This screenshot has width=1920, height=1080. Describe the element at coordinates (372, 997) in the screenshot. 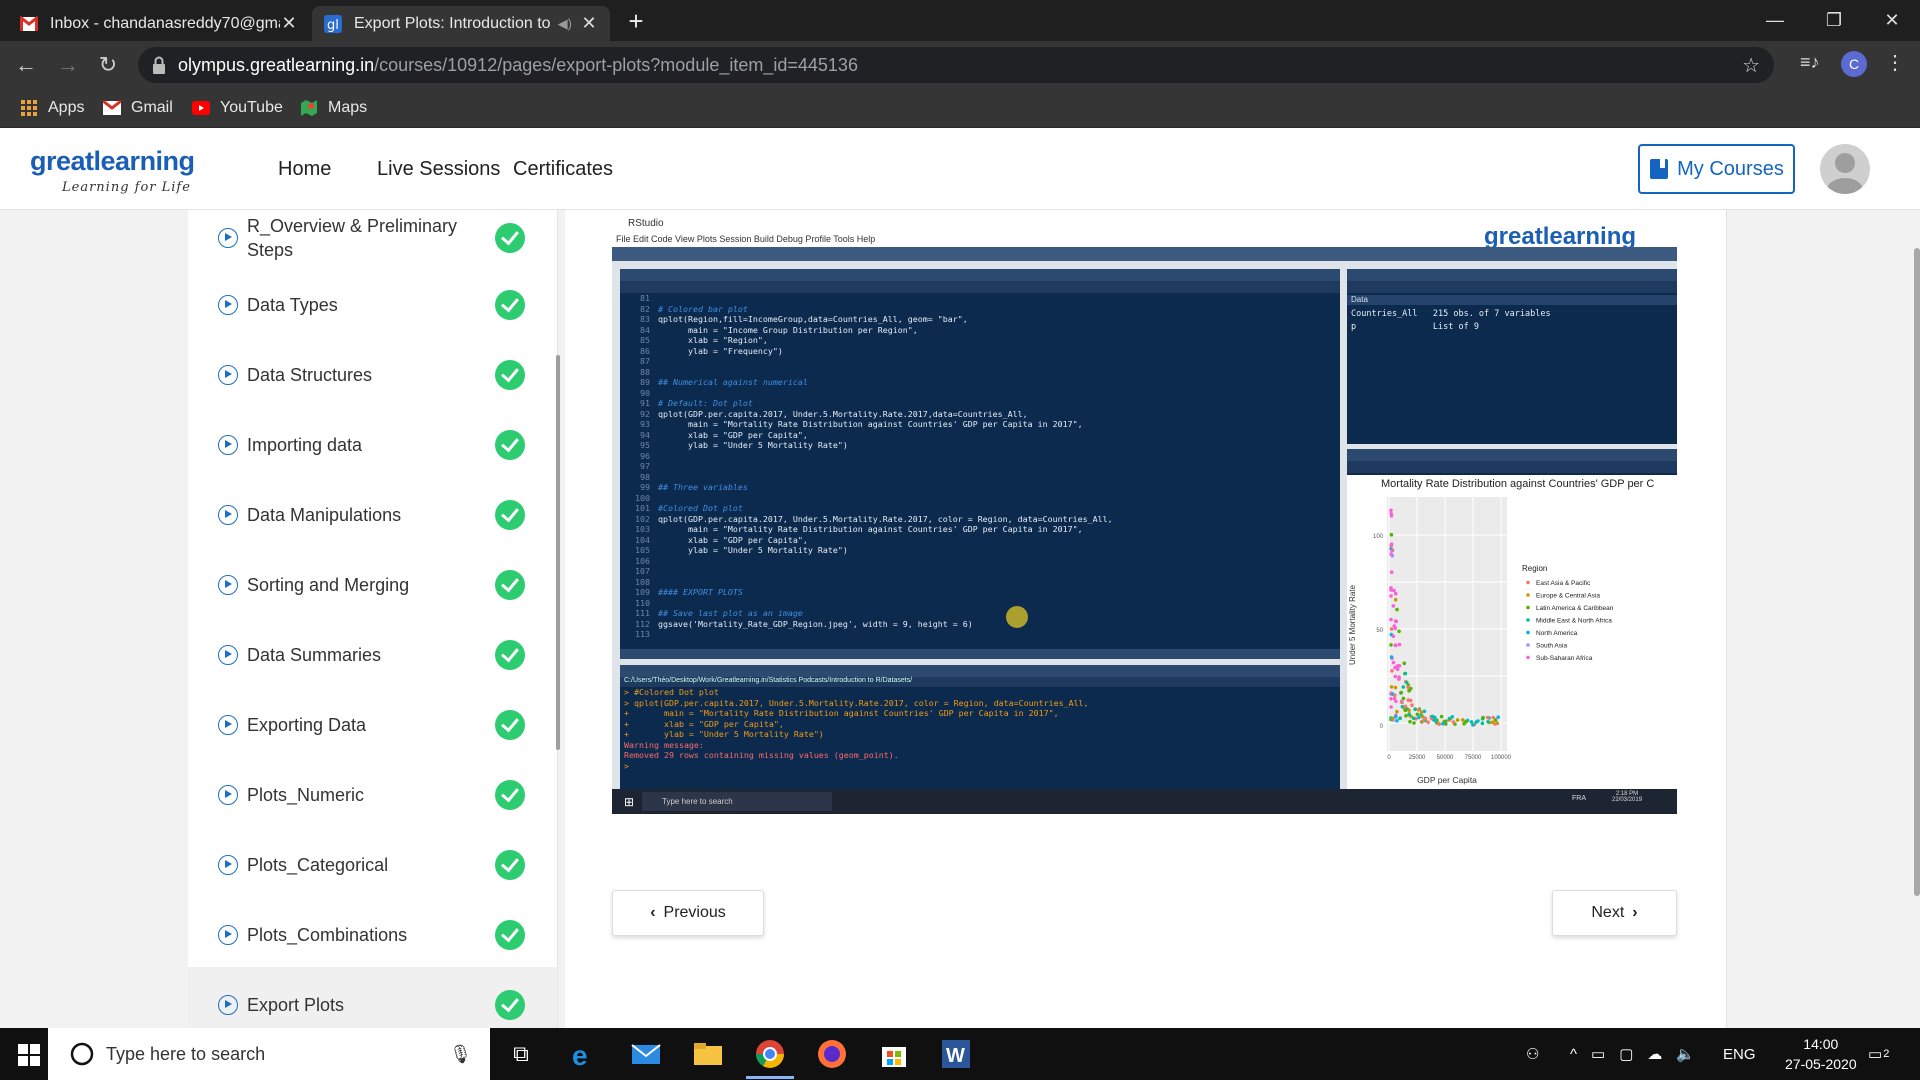

I see `sidebar-item-module: Export Plots` at that location.